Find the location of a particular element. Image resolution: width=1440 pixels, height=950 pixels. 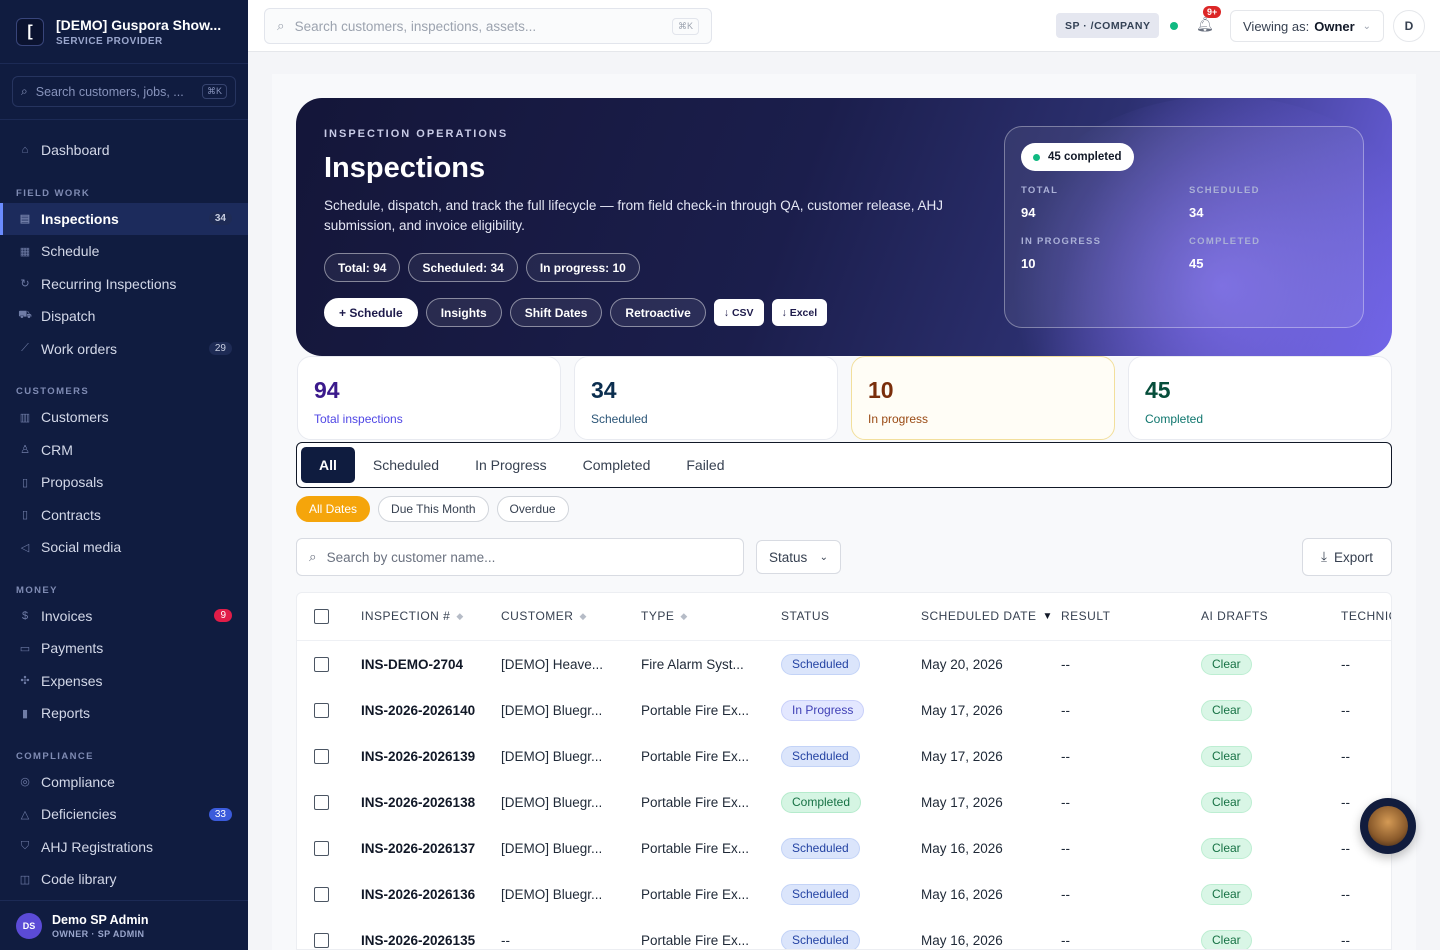

sidebar-item-reports: ▮ Reports is located at coordinates (124, 713).